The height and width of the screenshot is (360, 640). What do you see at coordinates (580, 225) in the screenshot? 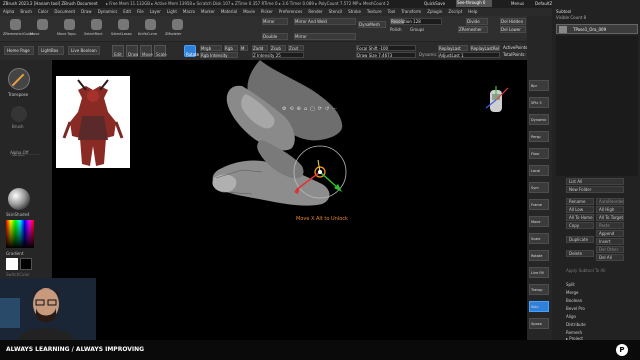
I see `copy-button: Copy` at bounding box center [580, 225].